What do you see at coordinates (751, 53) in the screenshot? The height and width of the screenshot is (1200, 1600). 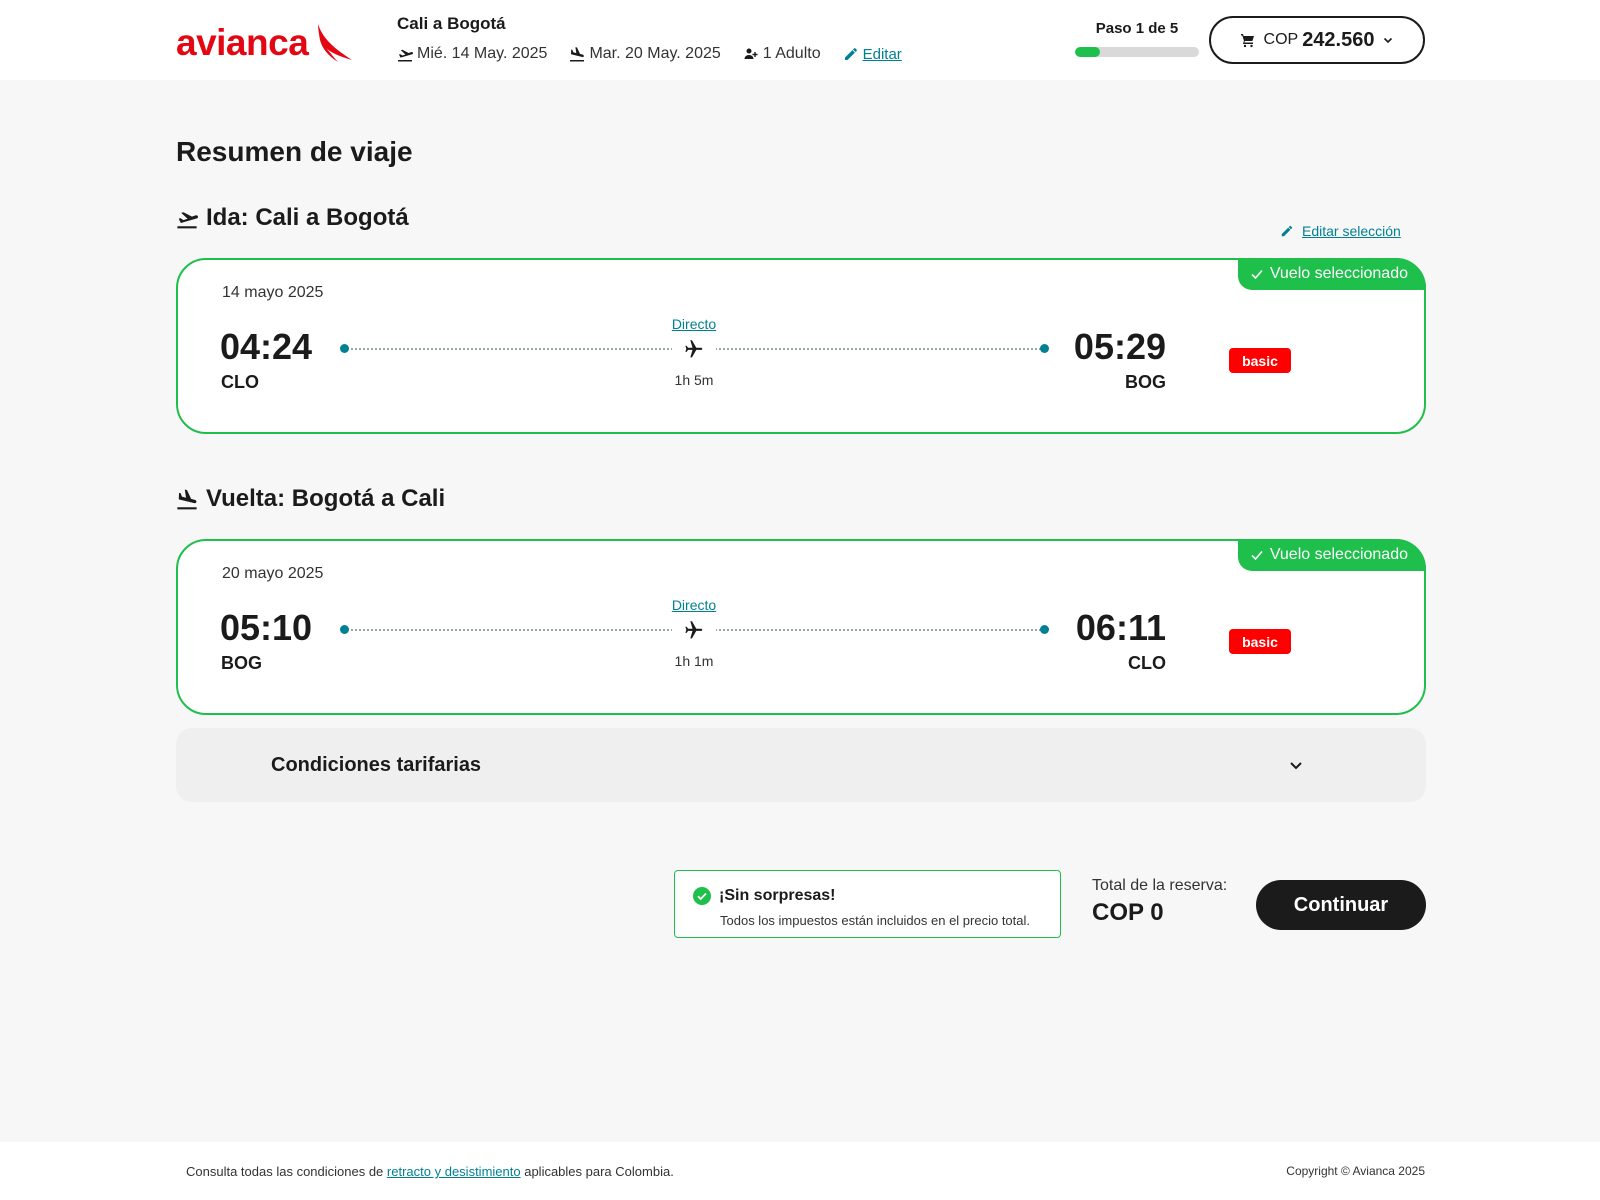 I see `passenger-icon` at bounding box center [751, 53].